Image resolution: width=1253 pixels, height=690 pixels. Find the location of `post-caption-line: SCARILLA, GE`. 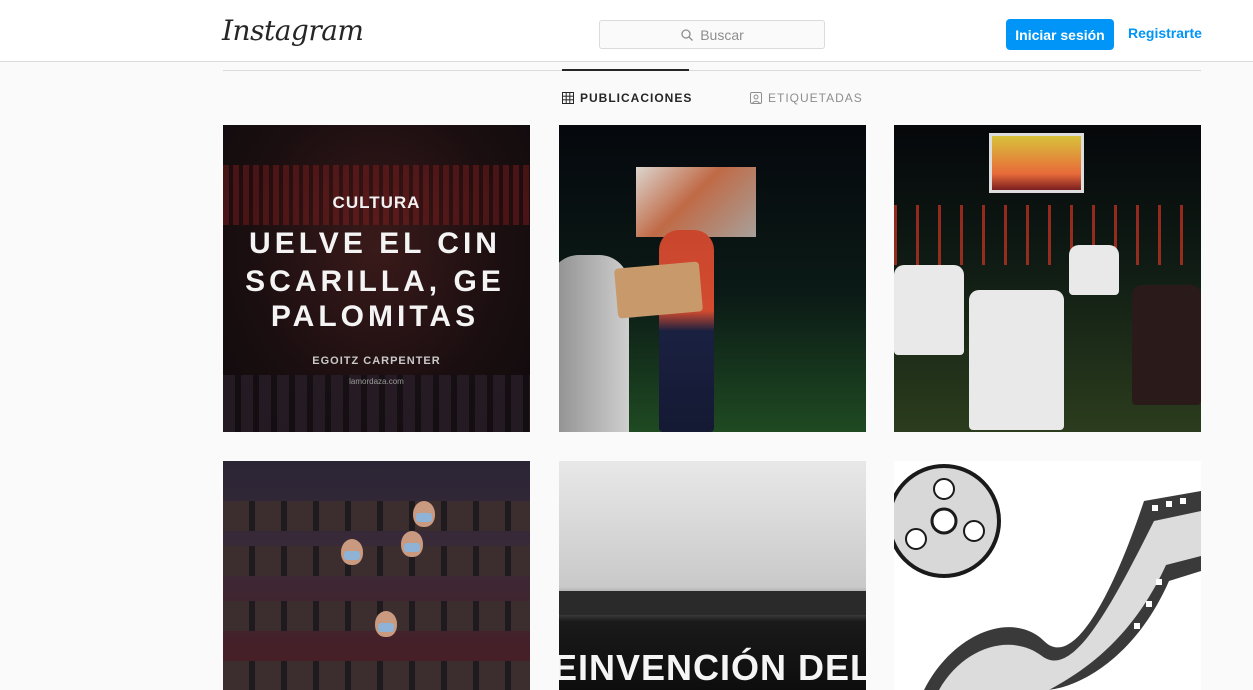

post-caption-line: SCARILLA, GE is located at coordinates (375, 281).